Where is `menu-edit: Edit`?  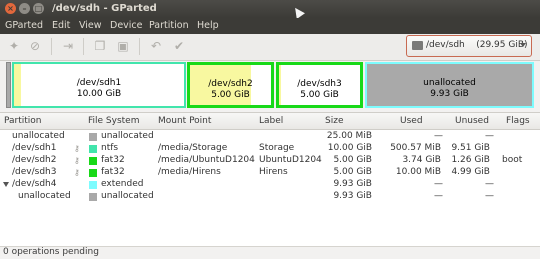
menu-edit: Edit is located at coordinates (61, 25).